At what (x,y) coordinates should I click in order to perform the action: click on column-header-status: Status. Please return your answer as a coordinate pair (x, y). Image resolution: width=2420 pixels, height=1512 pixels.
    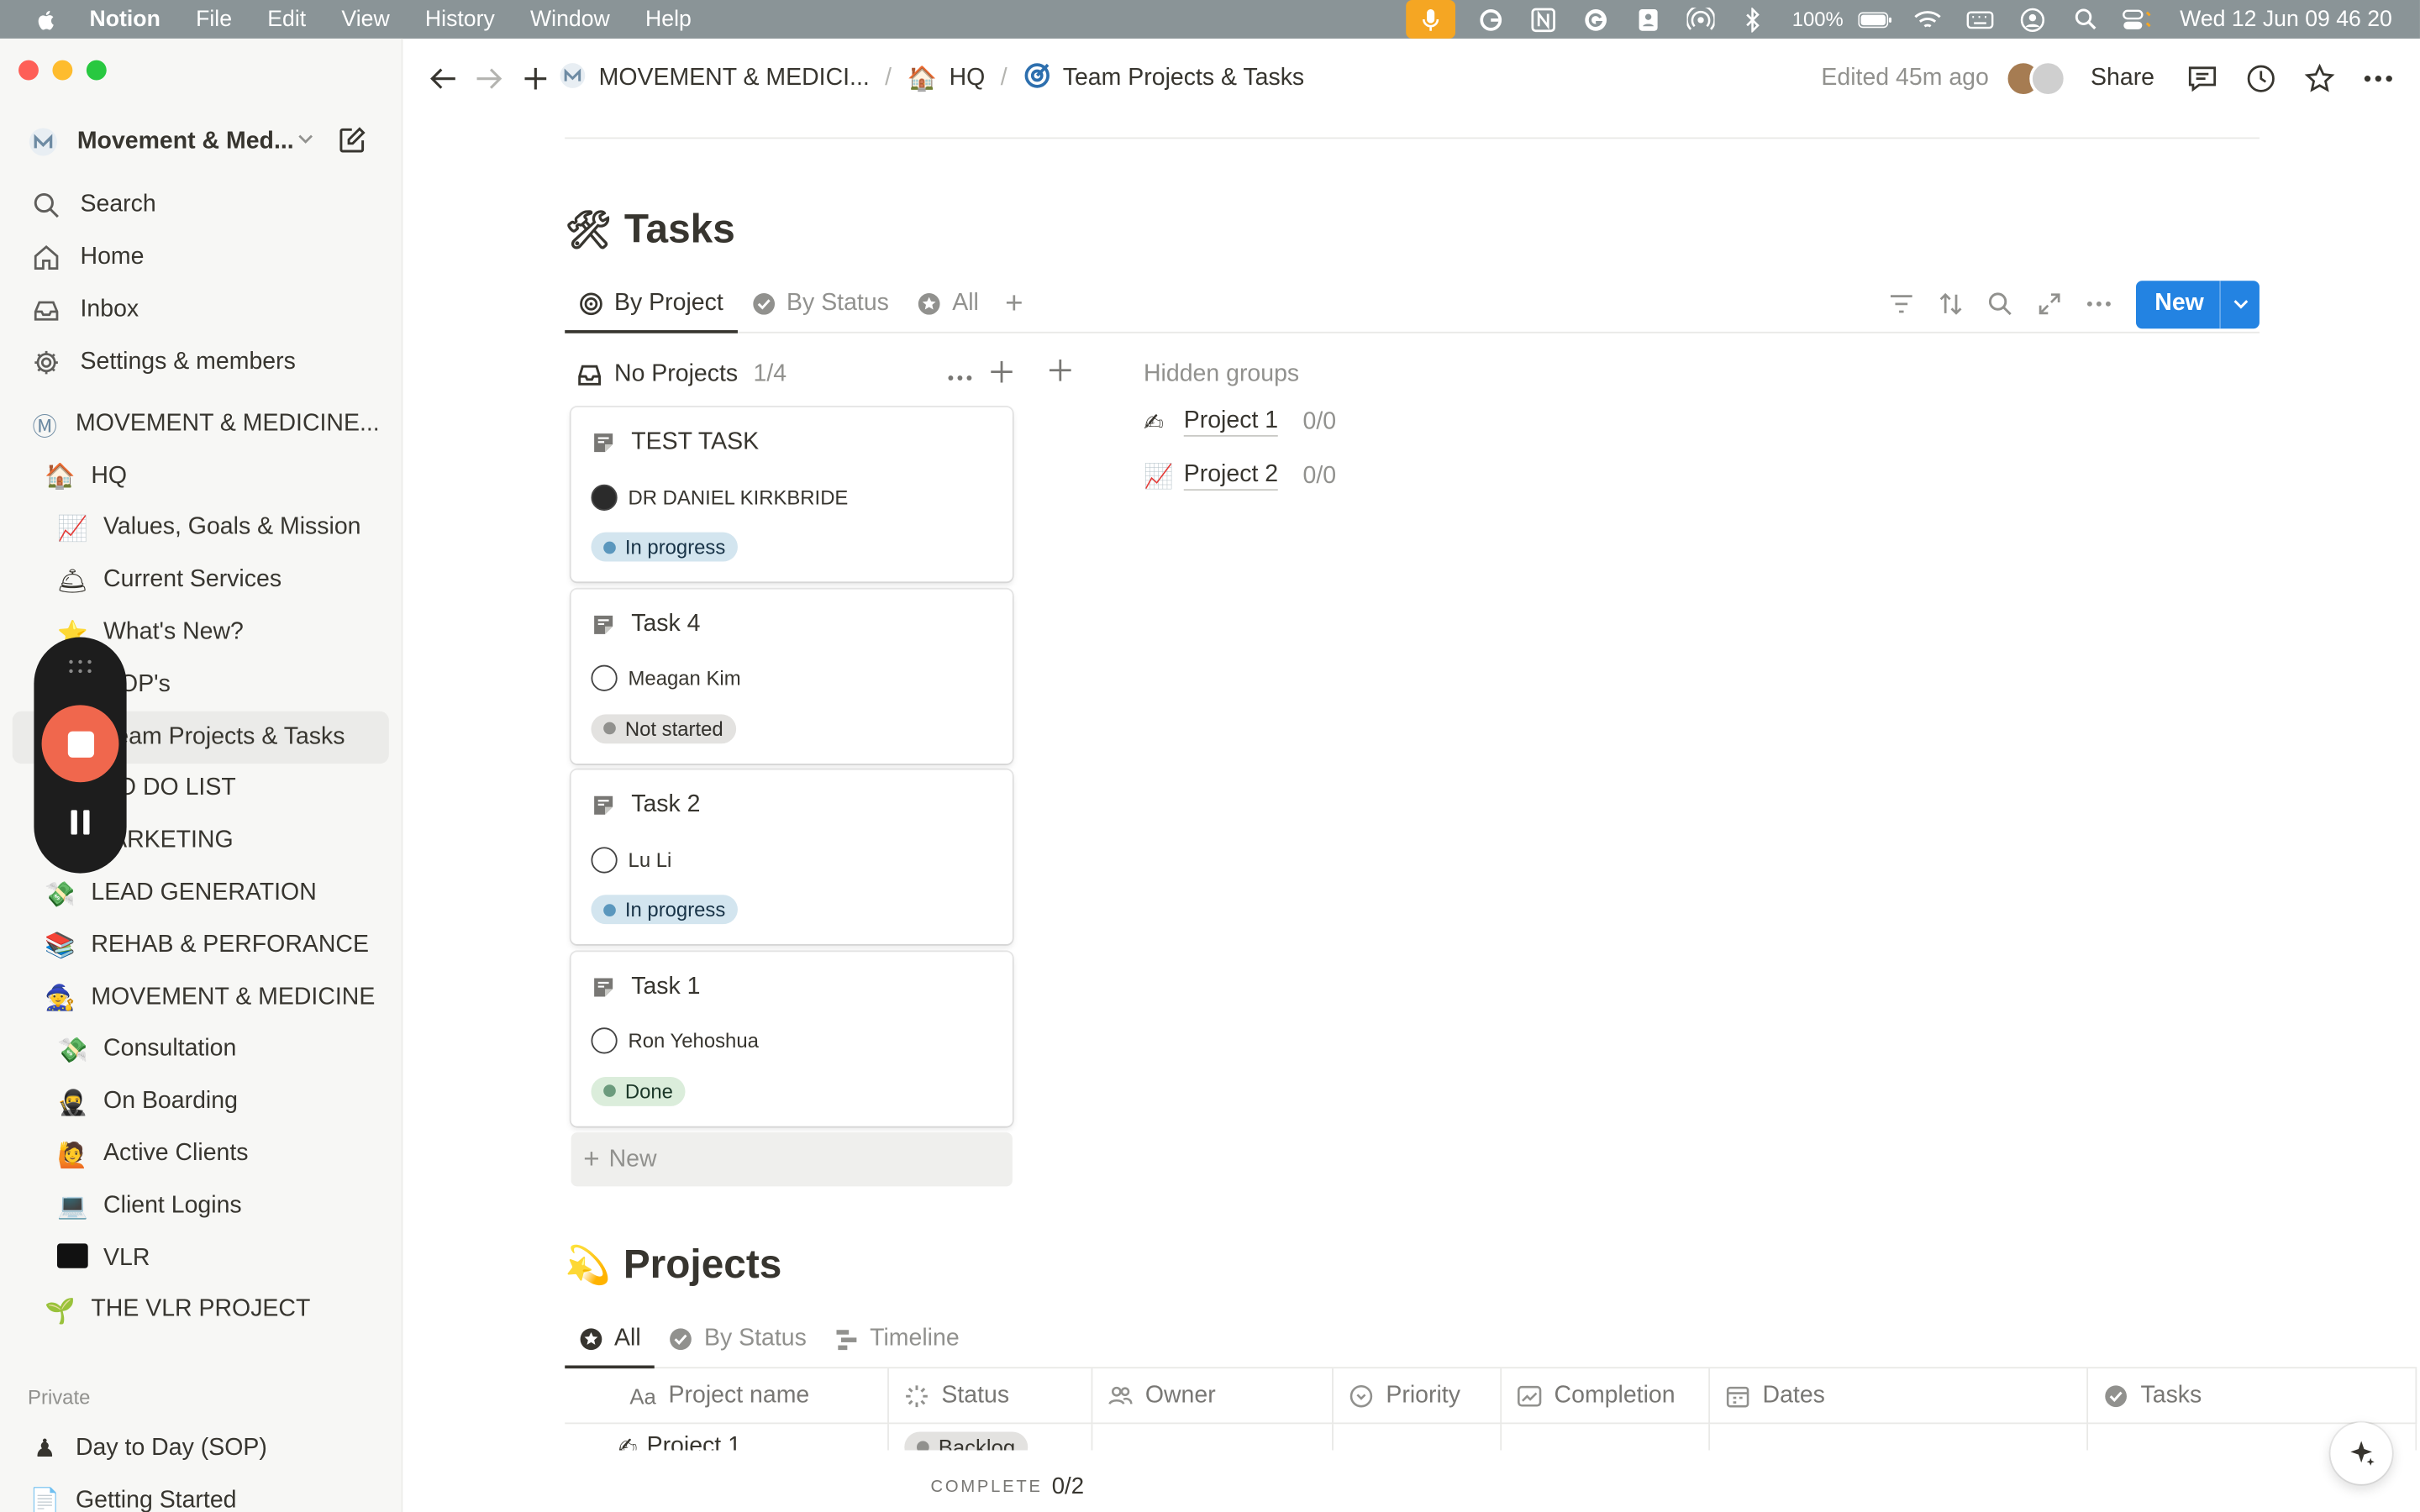
    Looking at the image, I should click on (991, 1396).